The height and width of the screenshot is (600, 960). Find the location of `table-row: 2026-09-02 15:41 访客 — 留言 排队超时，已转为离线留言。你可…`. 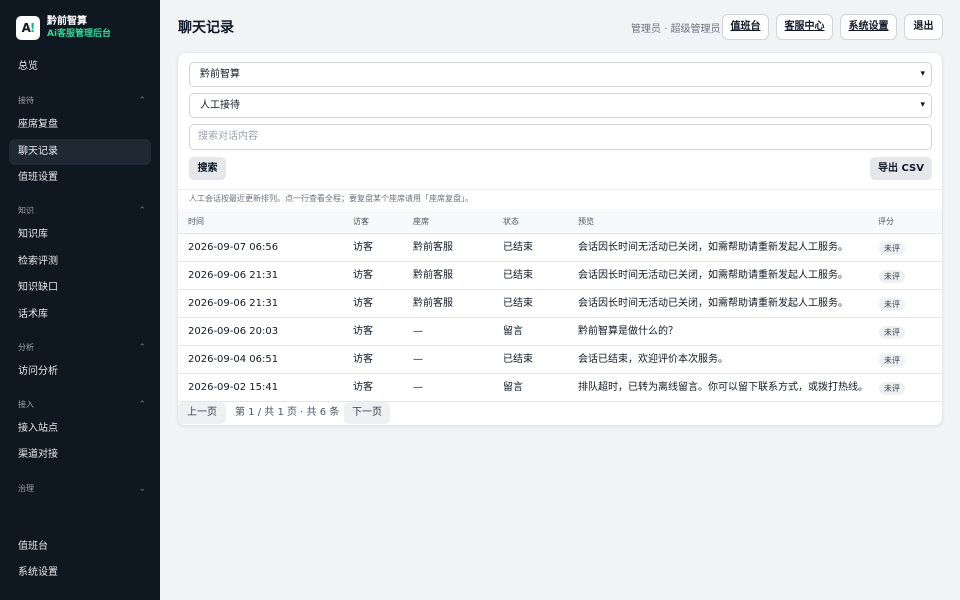

table-row: 2026-09-02 15:41 访客 — 留言 排队超时，已转为离线留言。你可… is located at coordinates (560, 388).